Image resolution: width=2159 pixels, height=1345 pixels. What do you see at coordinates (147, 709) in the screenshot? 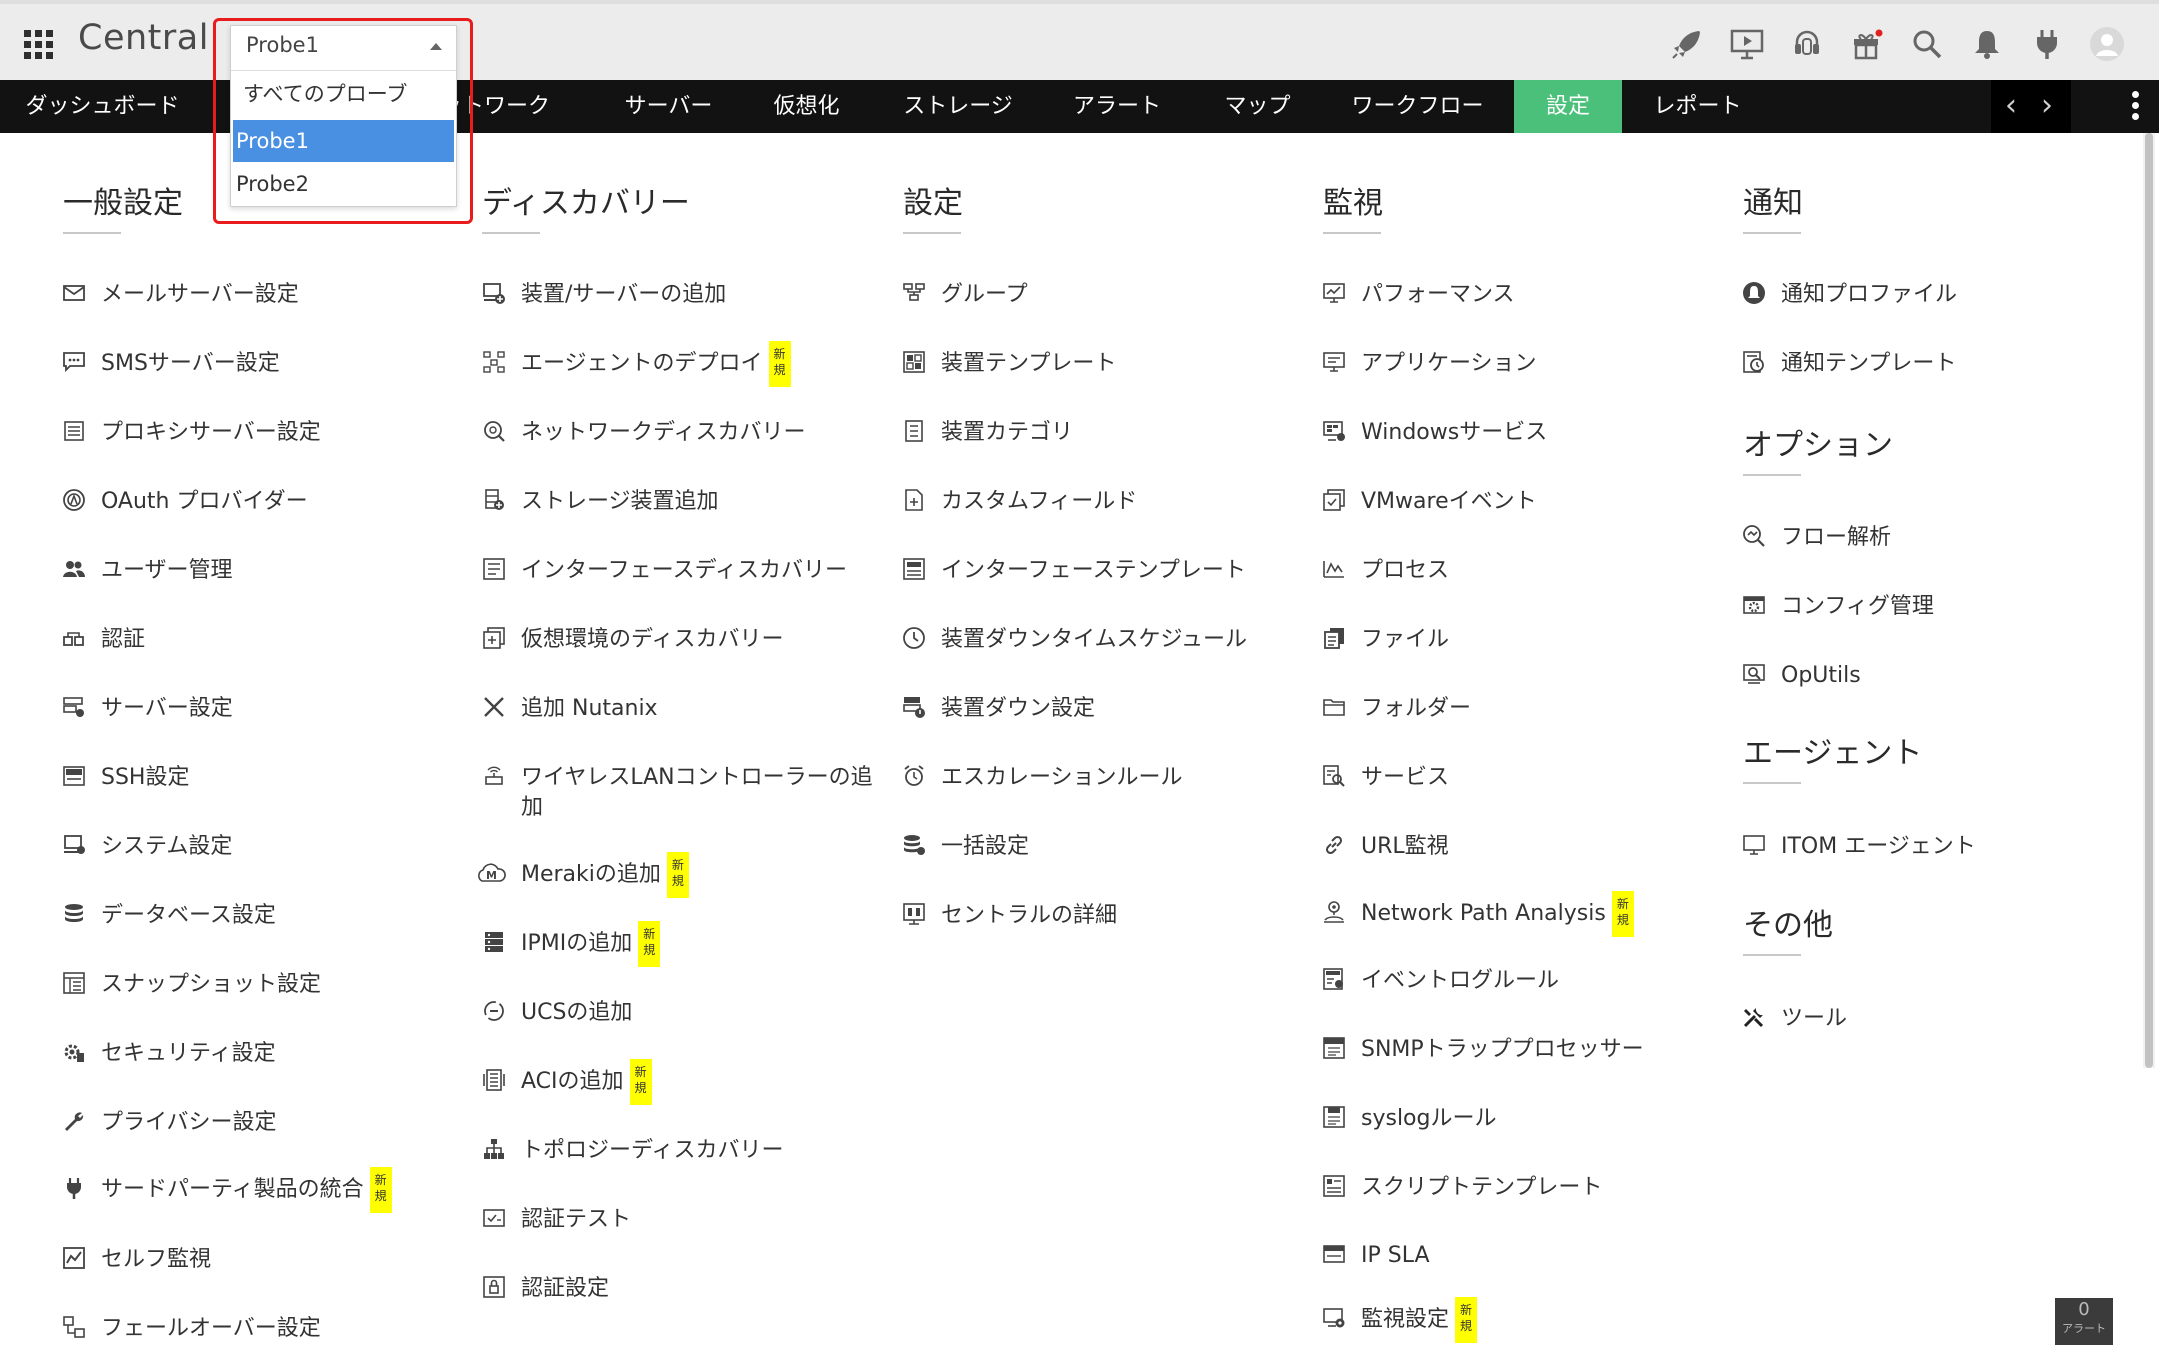
I see `menu-item-server-settings: サーバー設定` at bounding box center [147, 709].